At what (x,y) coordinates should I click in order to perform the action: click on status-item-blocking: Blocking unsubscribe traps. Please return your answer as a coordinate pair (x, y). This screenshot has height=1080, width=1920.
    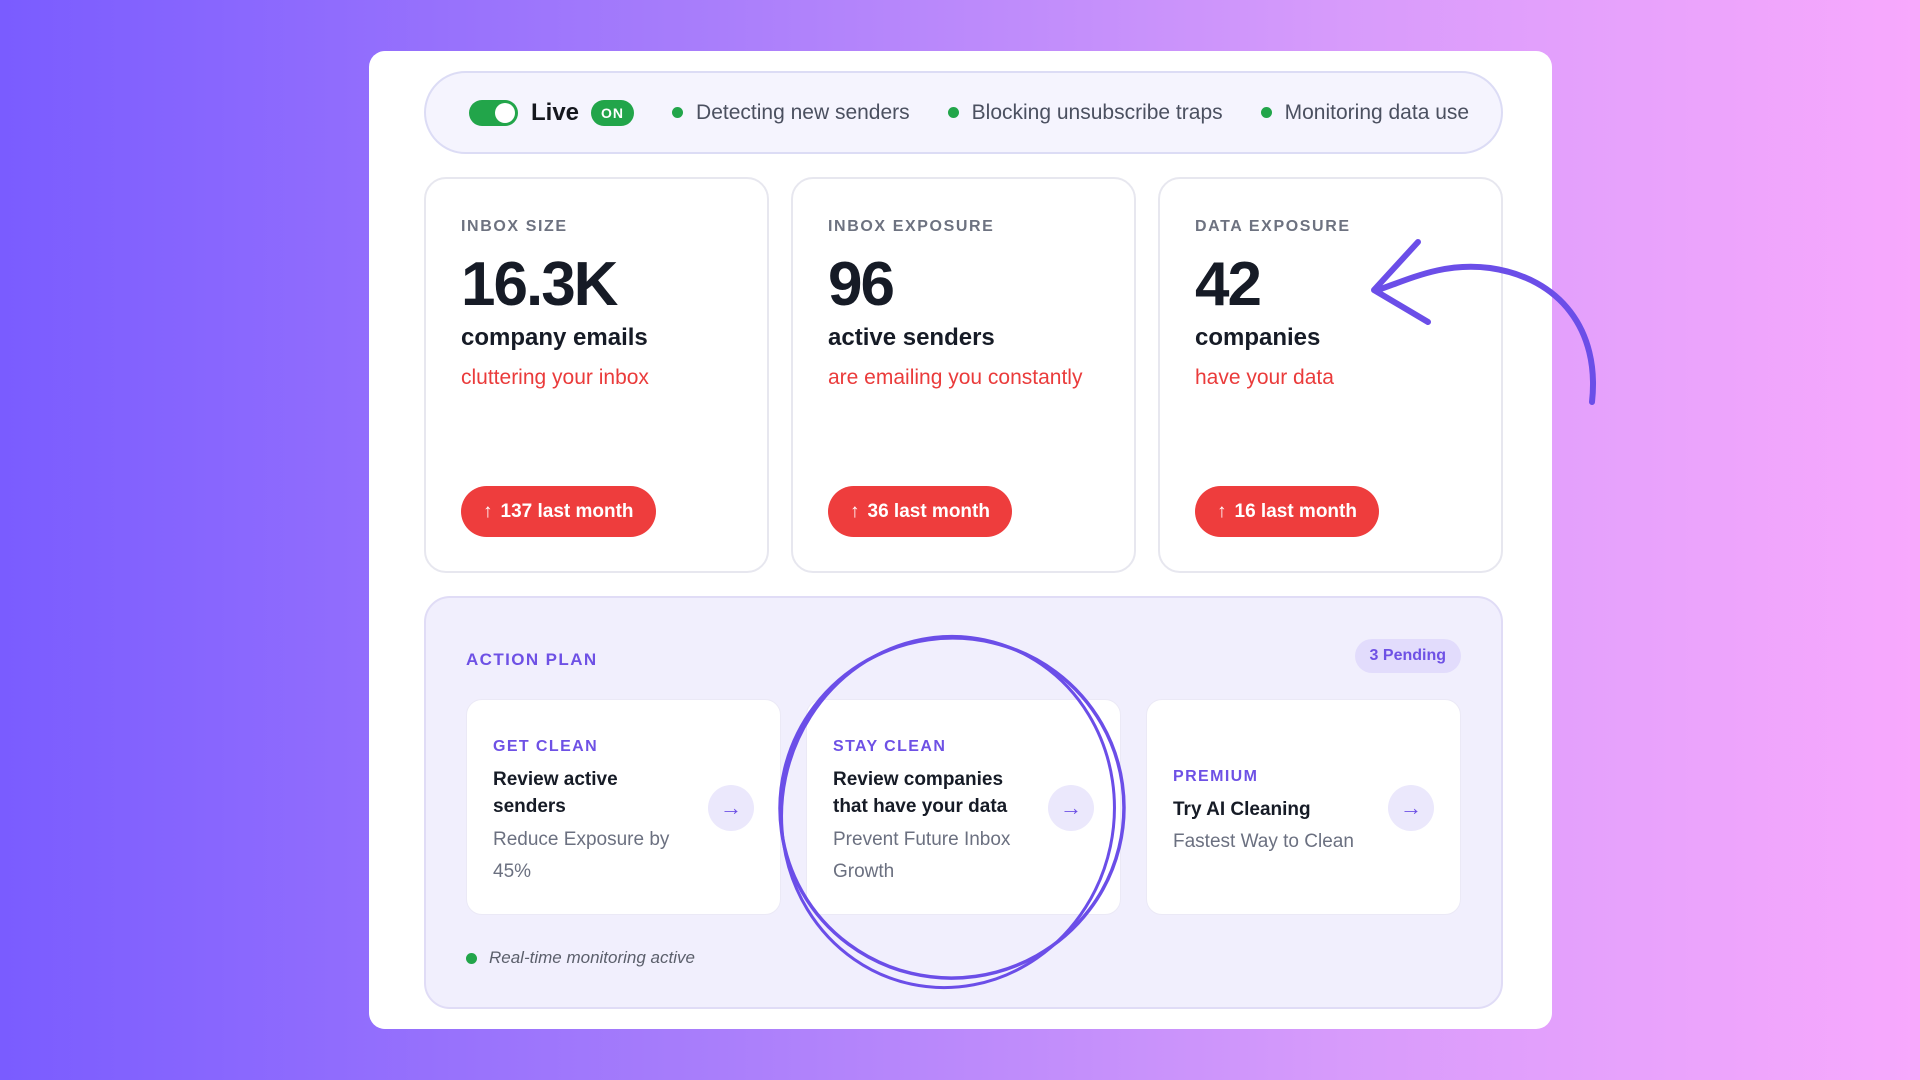
    Looking at the image, I should click on (1085, 112).